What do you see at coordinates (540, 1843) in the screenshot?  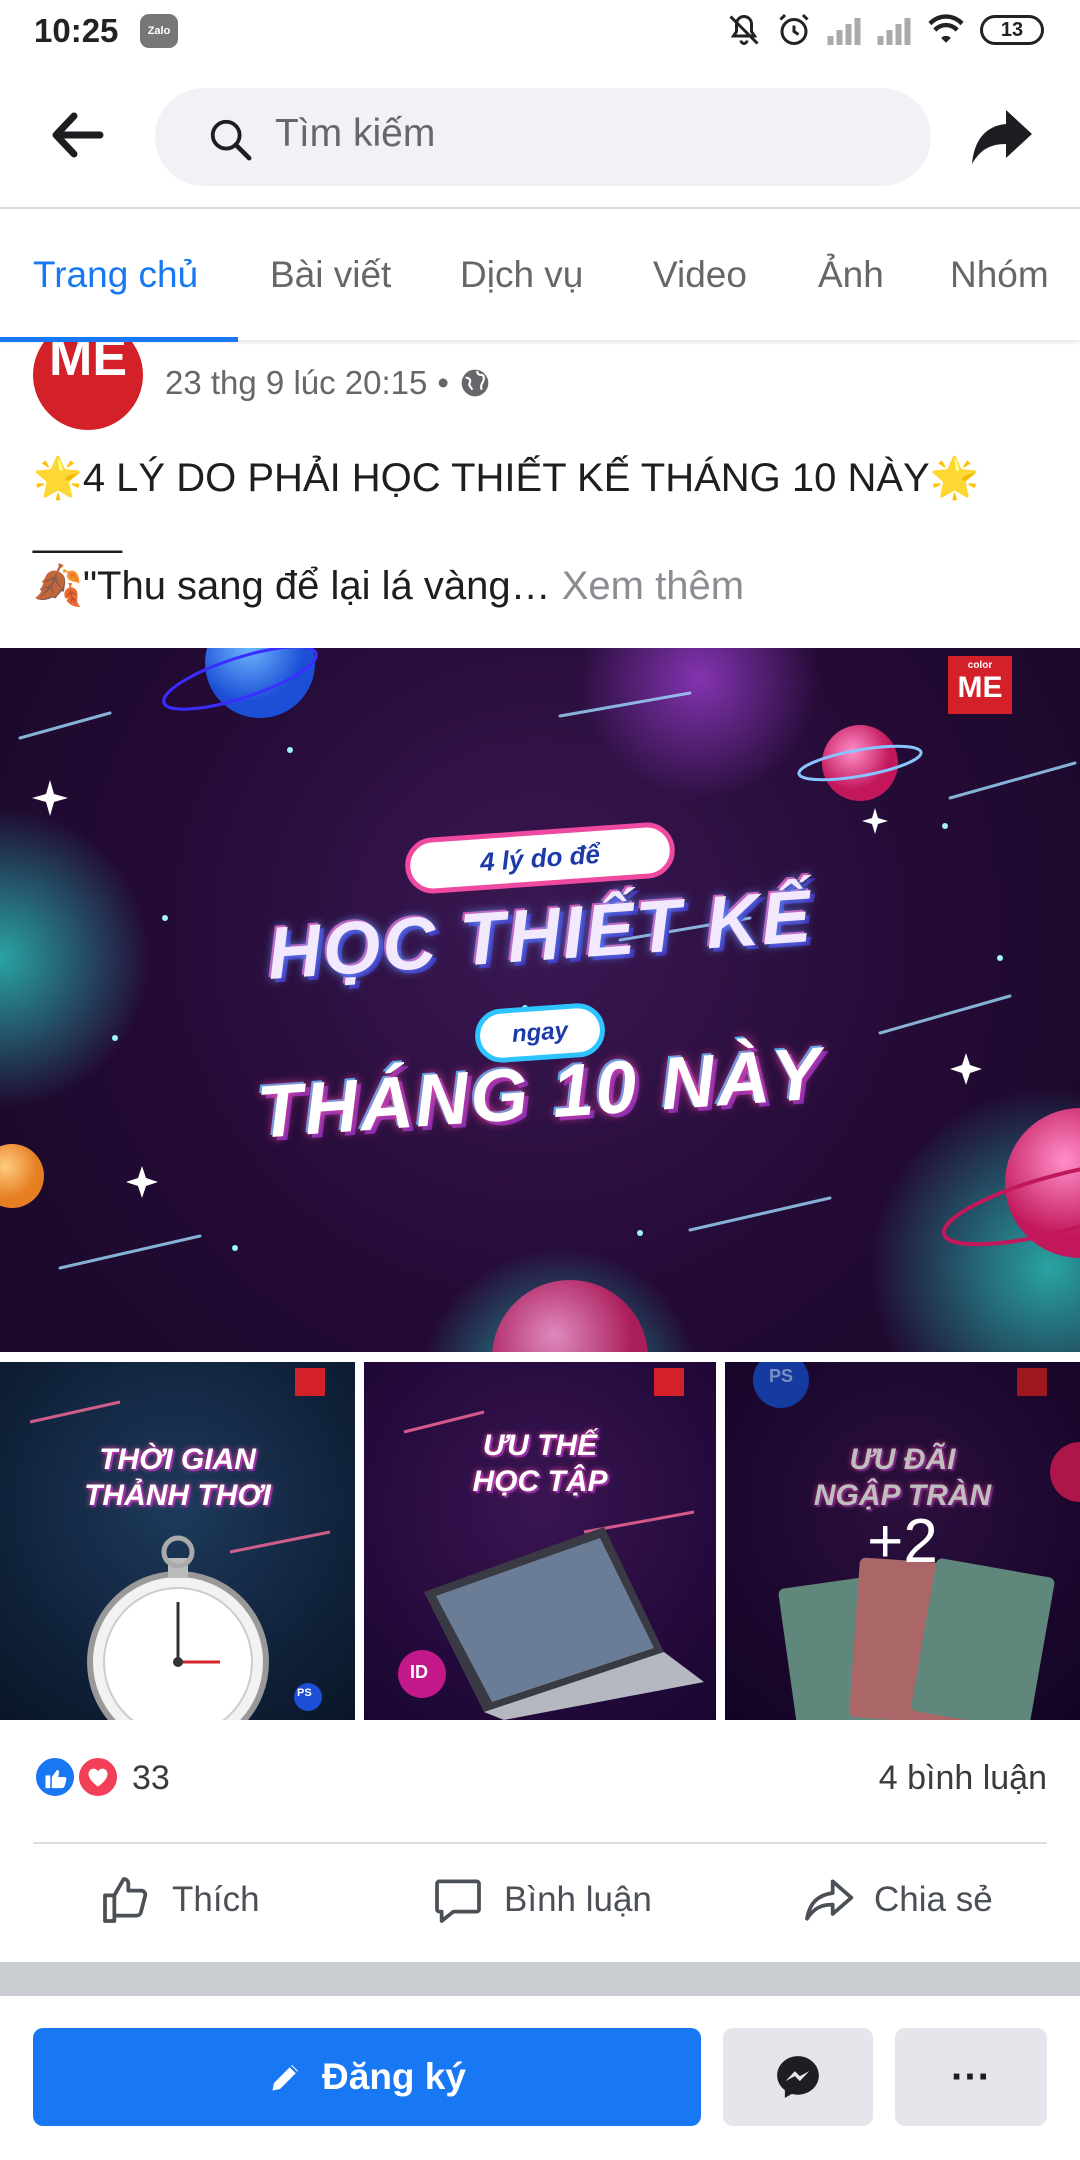 I see `divider` at bounding box center [540, 1843].